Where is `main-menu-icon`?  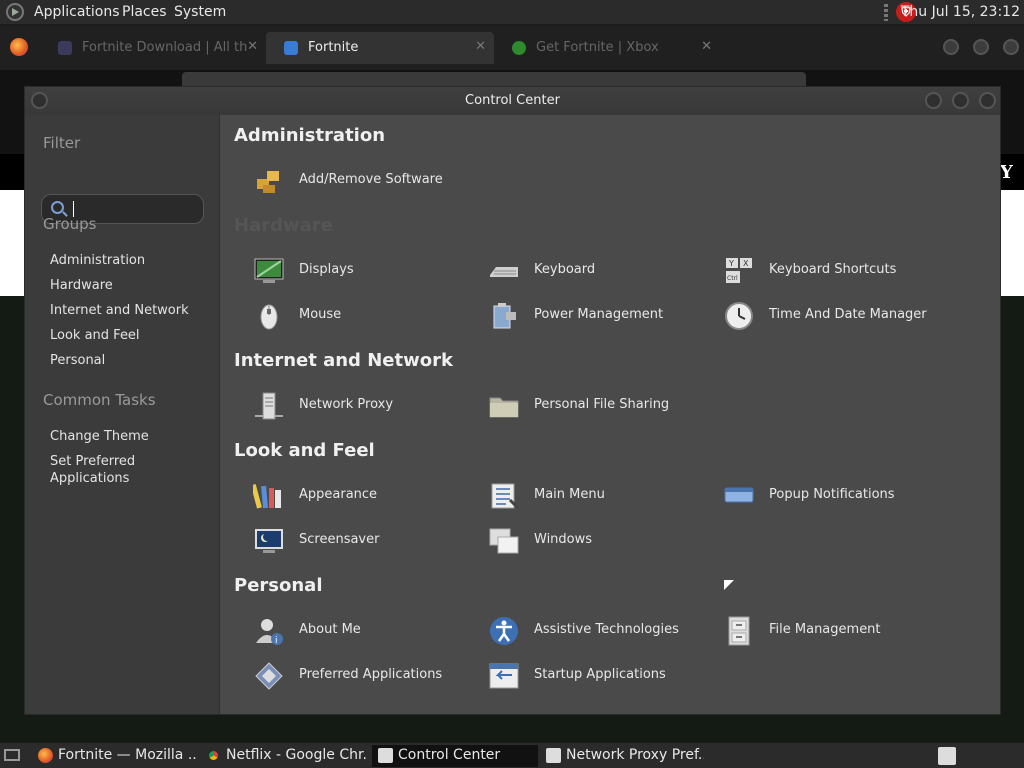 main-menu-icon is located at coordinates (505, 496).